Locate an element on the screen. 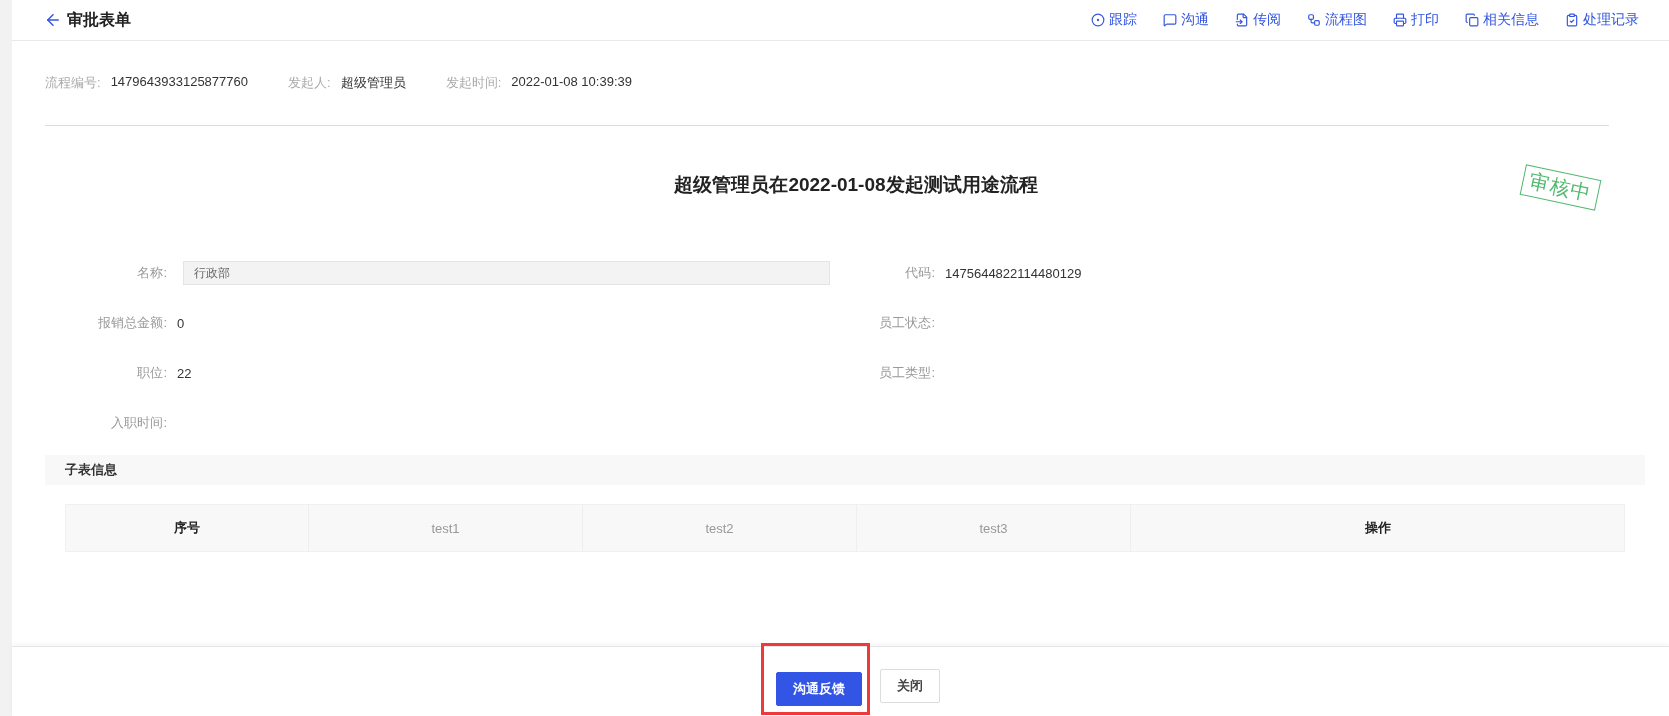 This screenshot has height=716, width=1669. field-label: 代码: is located at coordinates (919, 273).